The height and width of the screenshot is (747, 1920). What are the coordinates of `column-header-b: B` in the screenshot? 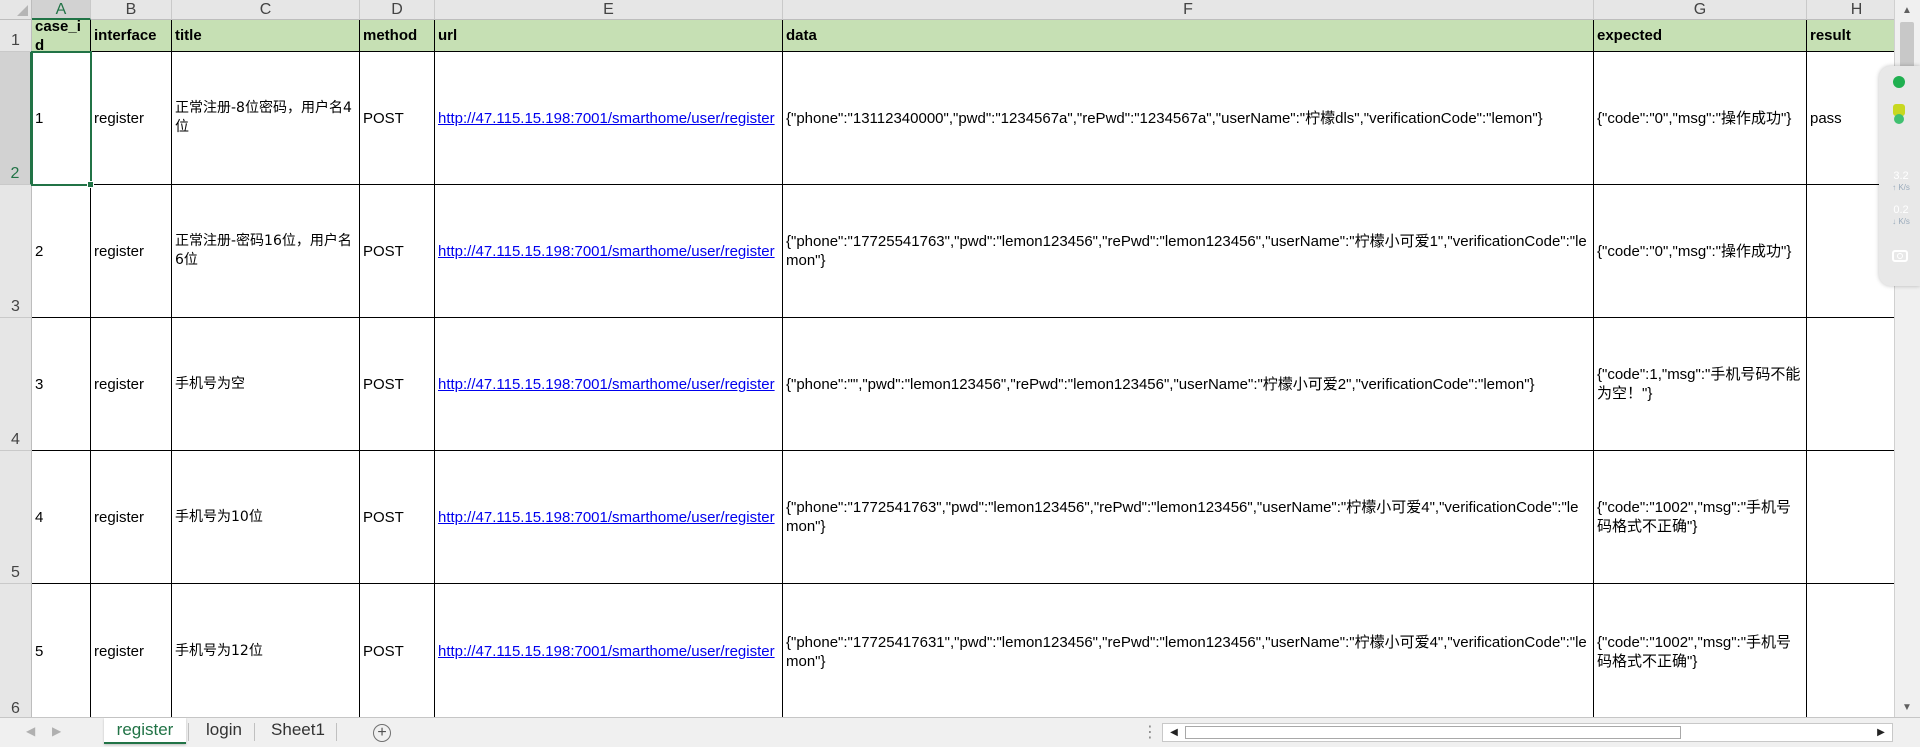 It's located at (131, 10).